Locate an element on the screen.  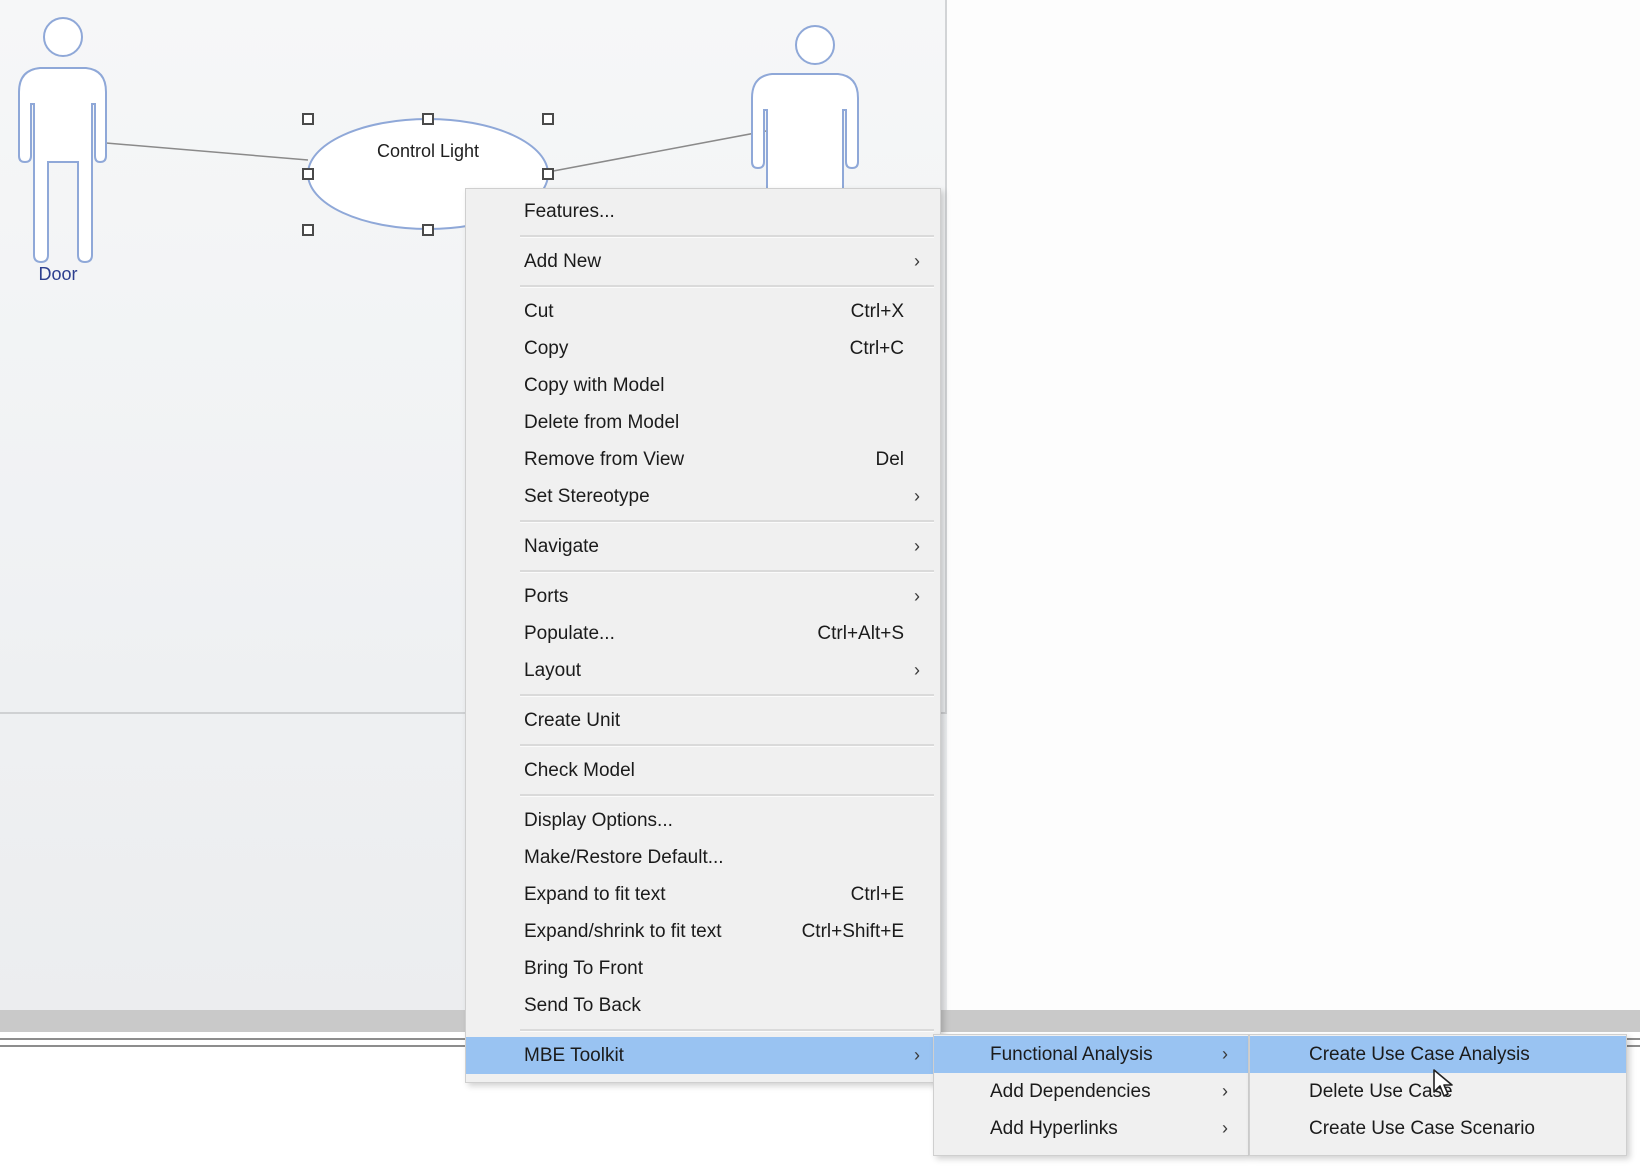
menu-item-check-model: Check Model is located at coordinates (703, 770).